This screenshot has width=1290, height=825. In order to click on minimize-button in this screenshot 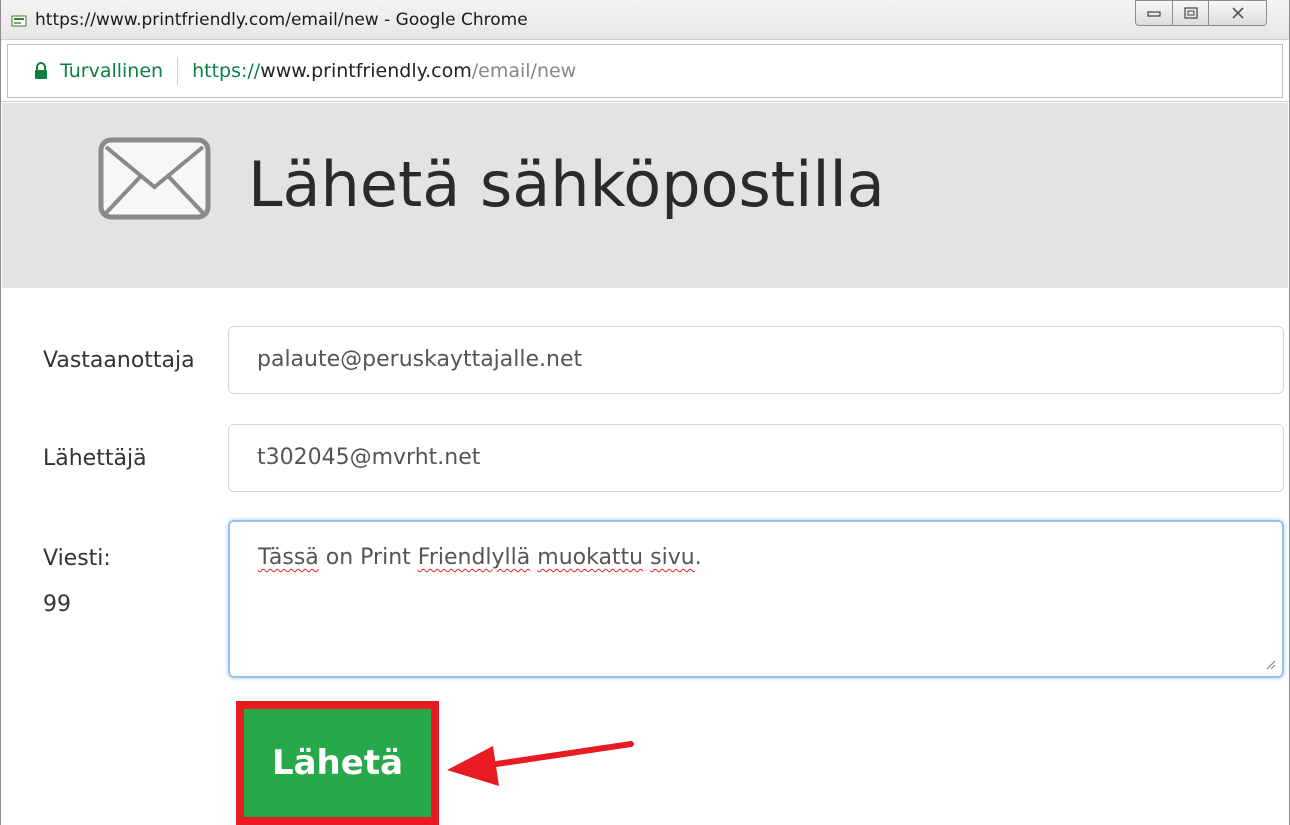, I will do `click(1154, 13)`.